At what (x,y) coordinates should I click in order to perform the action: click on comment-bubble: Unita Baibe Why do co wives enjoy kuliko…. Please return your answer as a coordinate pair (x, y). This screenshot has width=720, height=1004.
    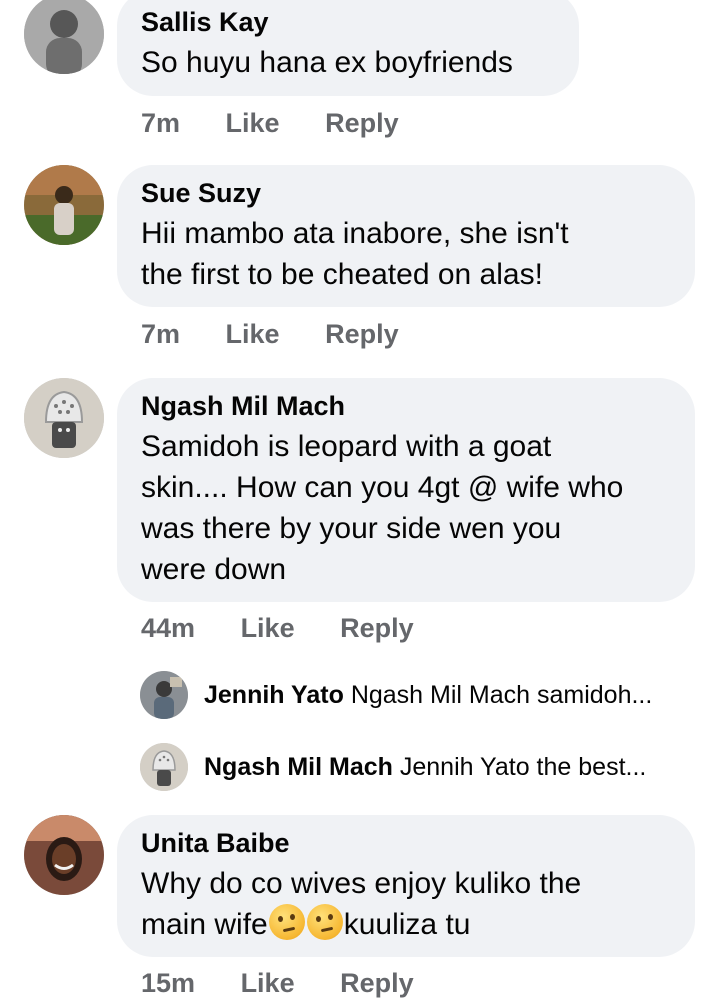
    Looking at the image, I should click on (406, 886).